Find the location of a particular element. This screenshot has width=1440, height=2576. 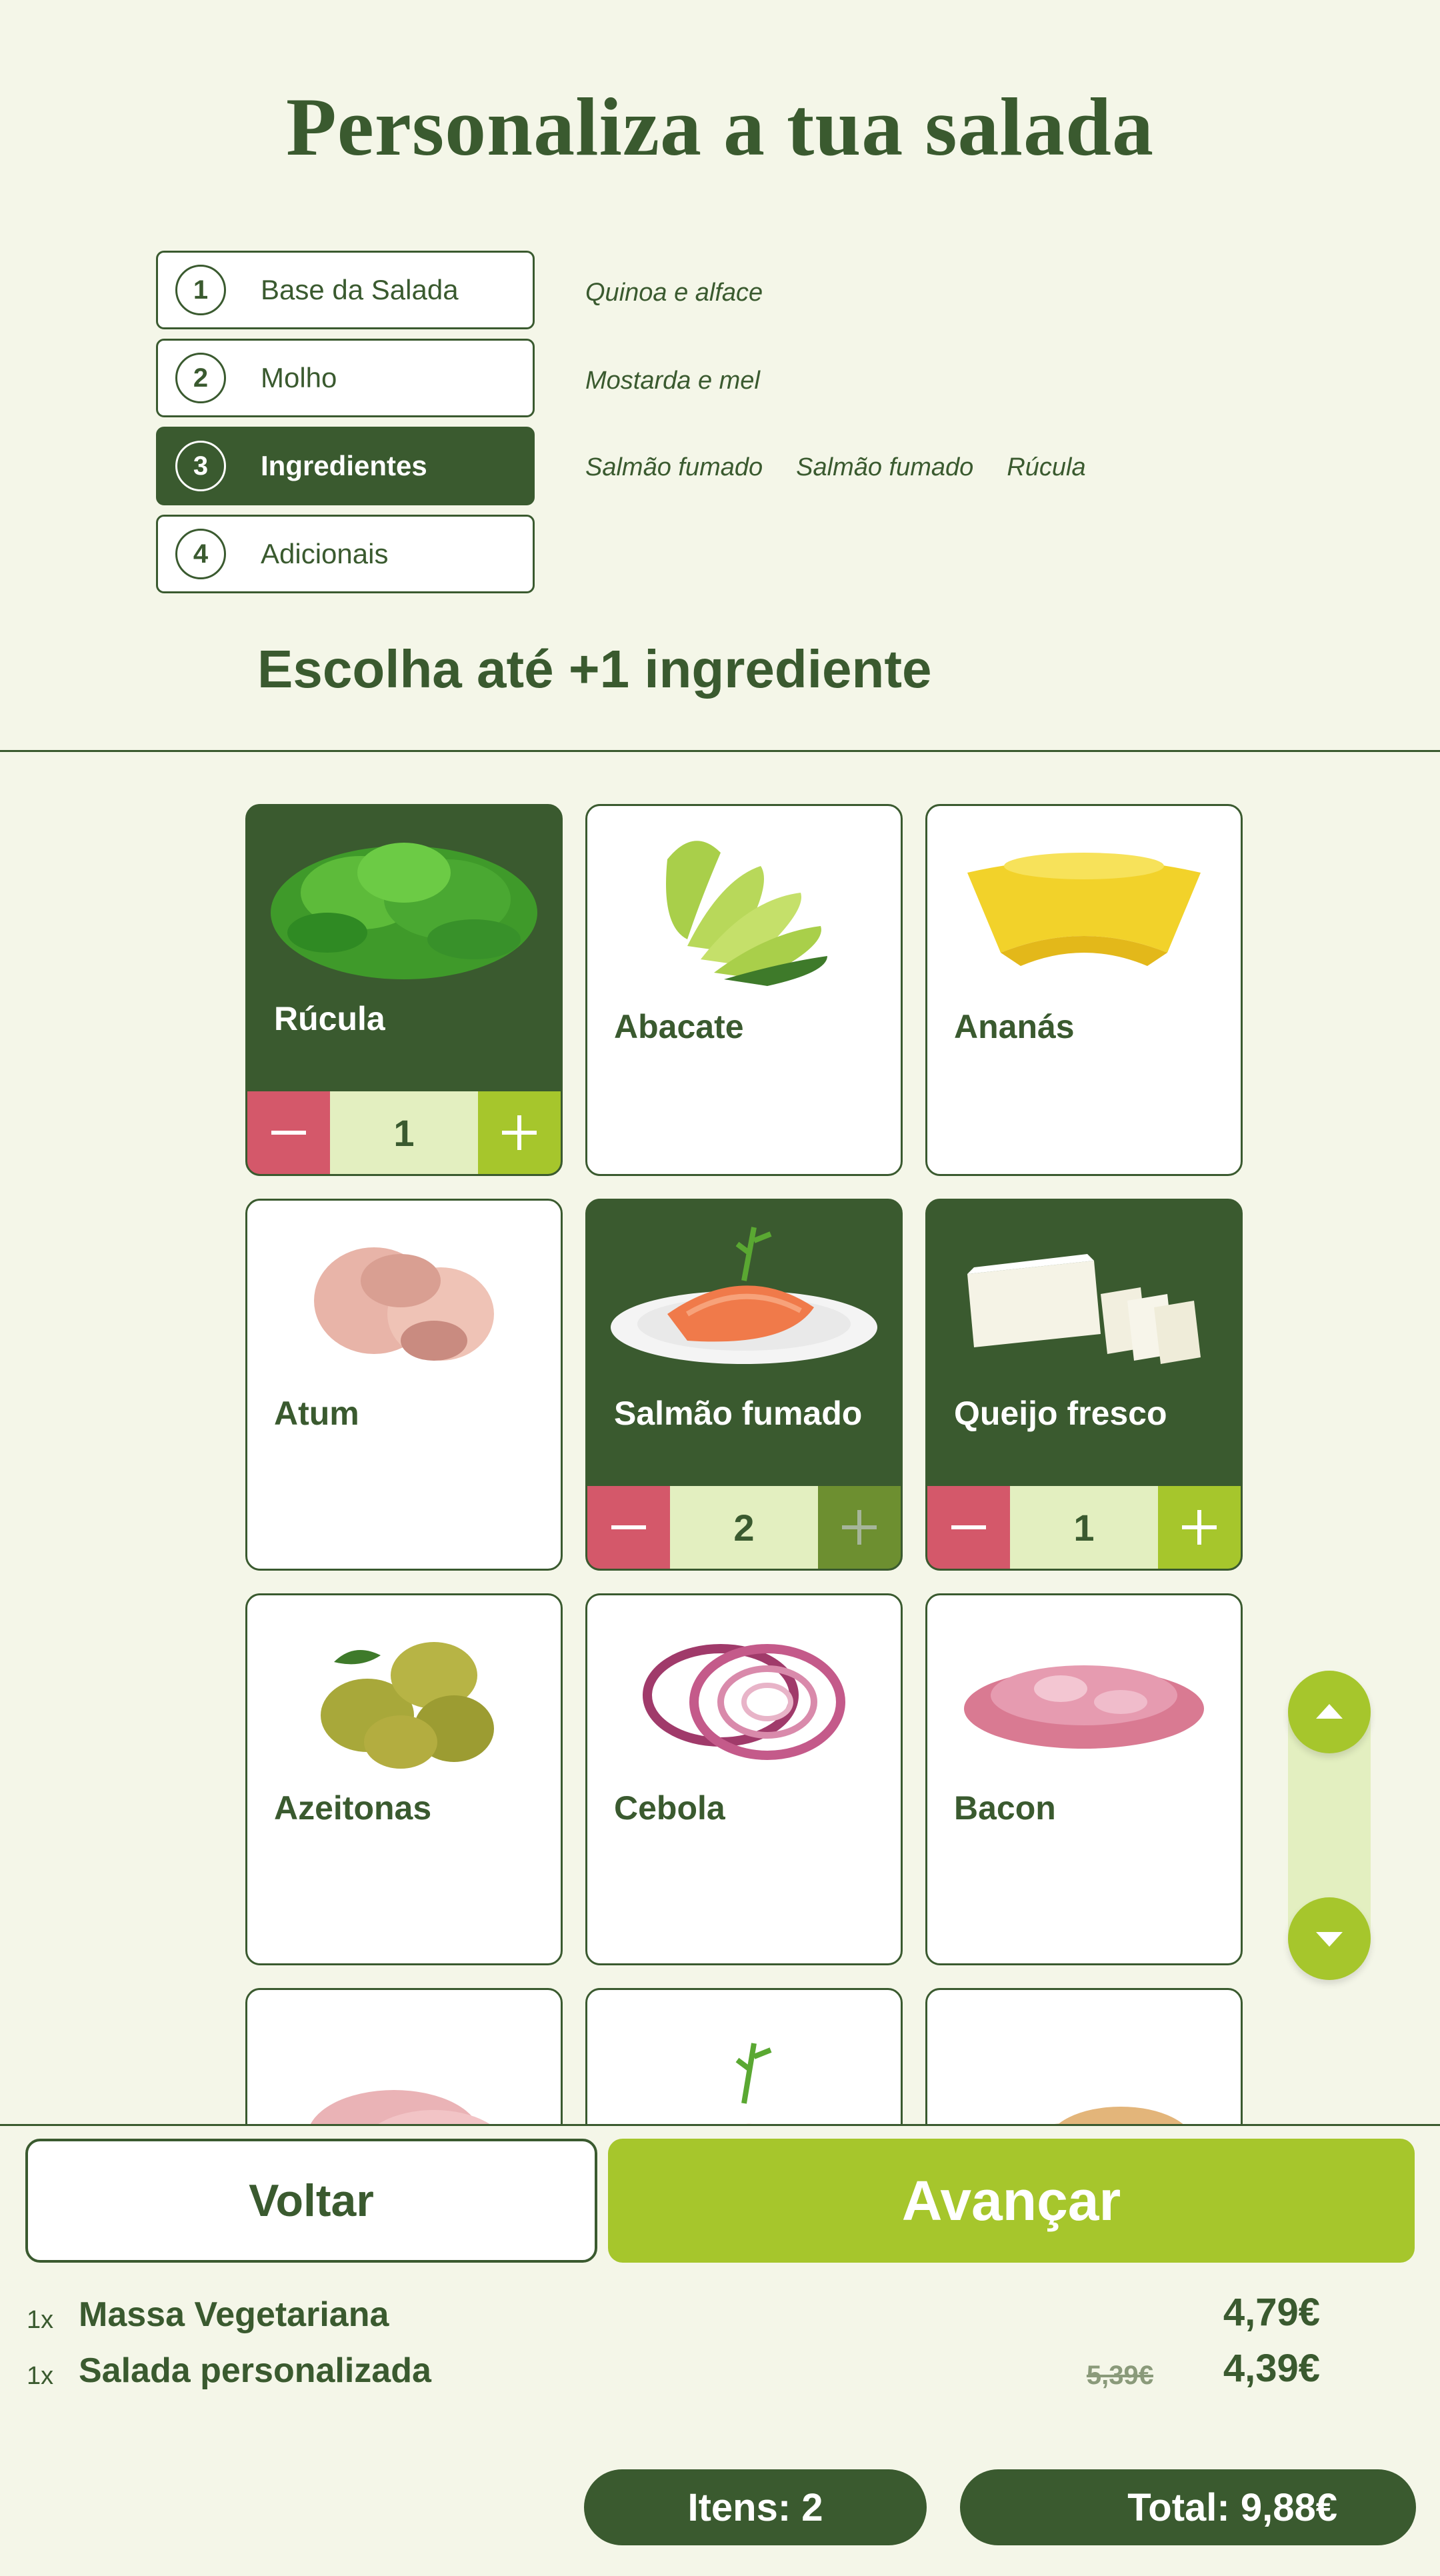

arrow-up-icon is located at coordinates (1329, 1711).